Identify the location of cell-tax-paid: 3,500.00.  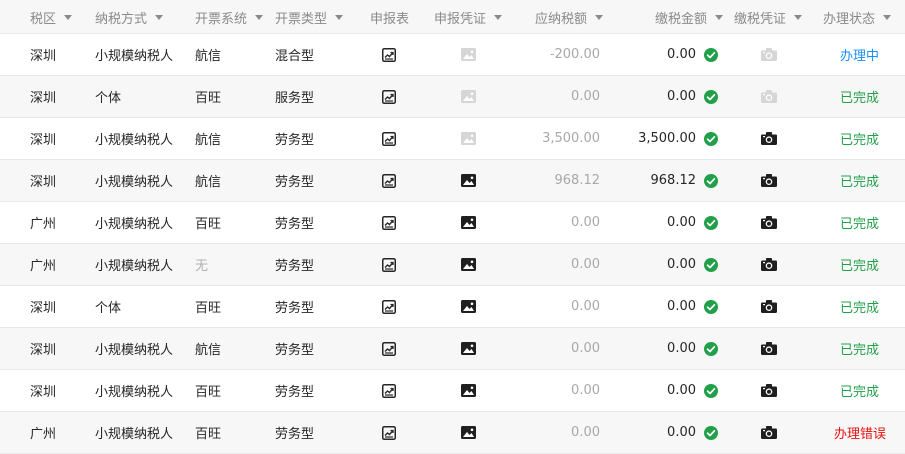
(649, 138).